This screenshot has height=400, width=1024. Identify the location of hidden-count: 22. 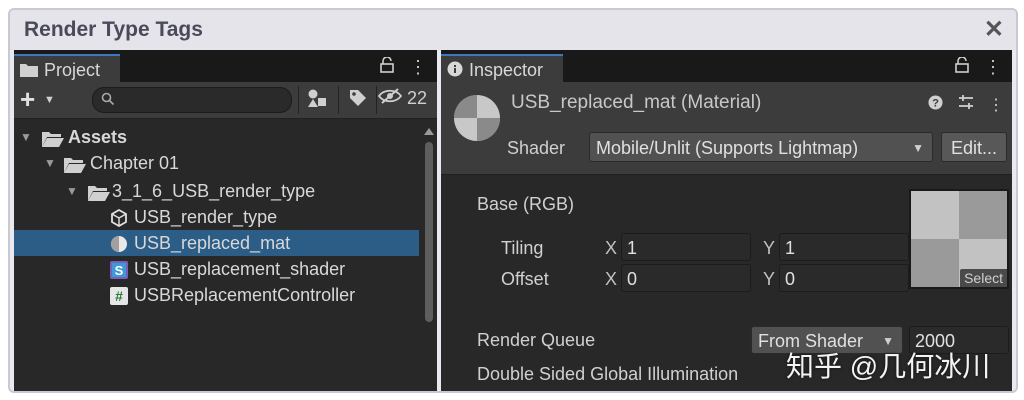
(417, 98).